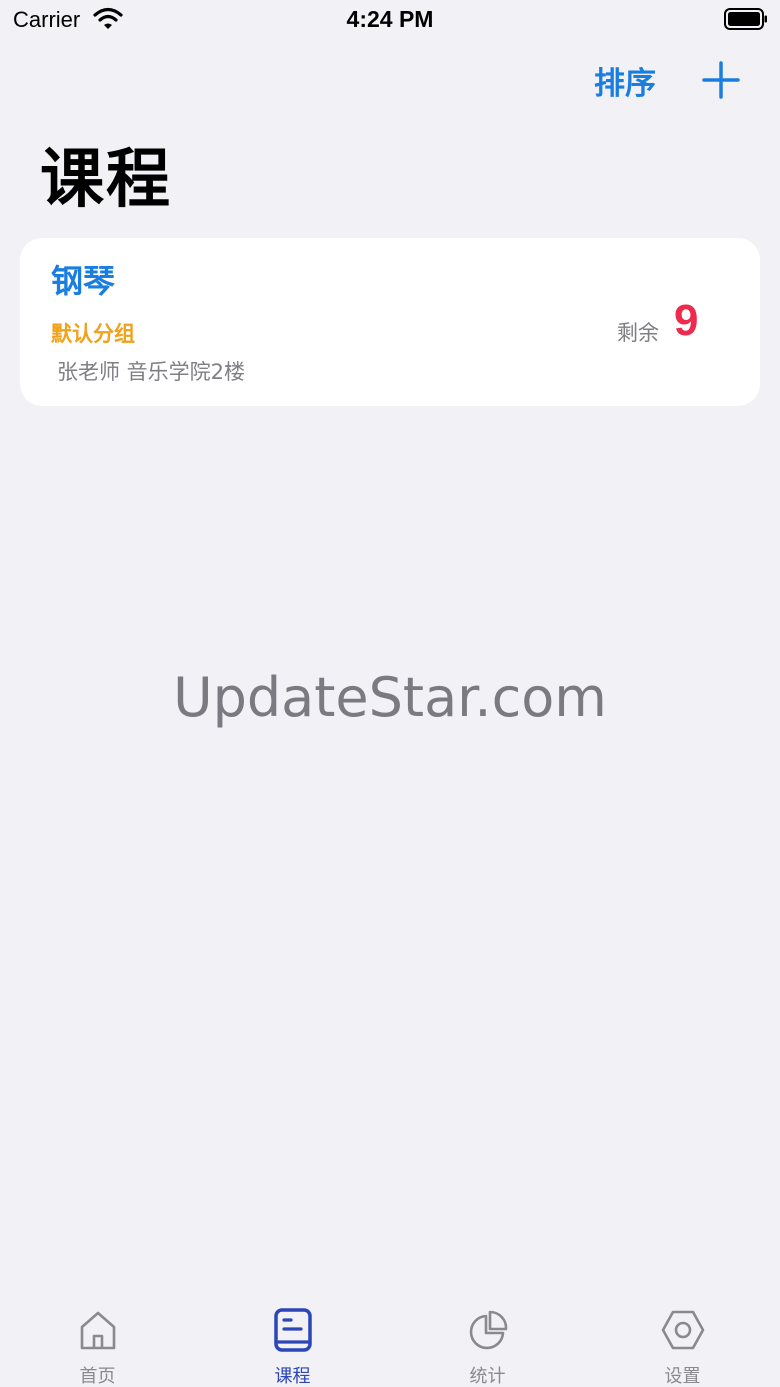 This screenshot has height=1387, width=780. Describe the element at coordinates (106, 180) in the screenshot. I see `page-title: 课程` at that location.